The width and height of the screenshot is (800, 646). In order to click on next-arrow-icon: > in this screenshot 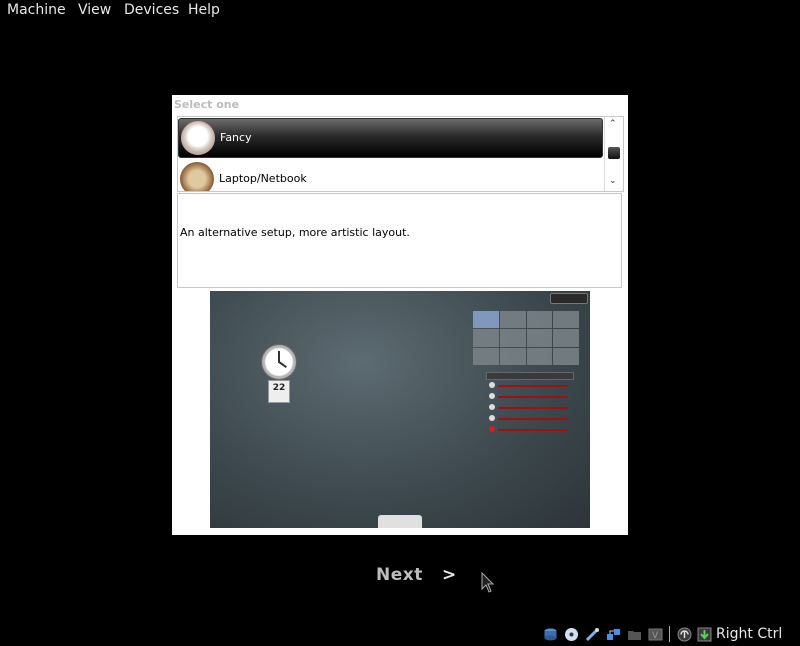, I will do `click(449, 575)`.